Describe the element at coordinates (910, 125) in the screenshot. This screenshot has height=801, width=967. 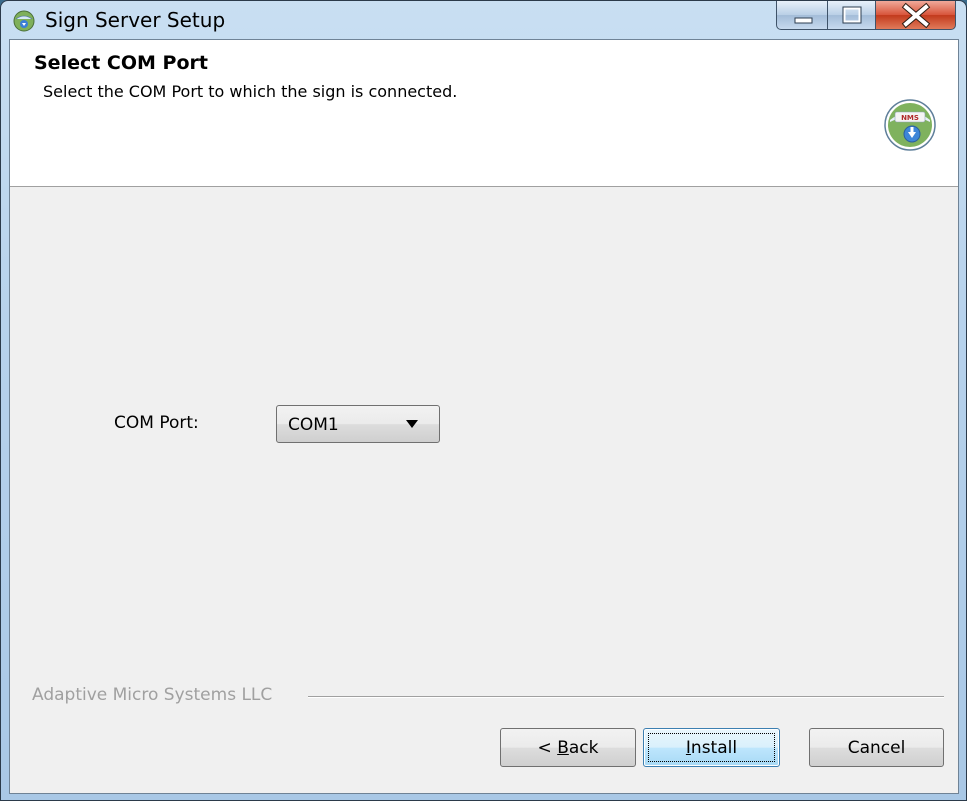
I see `installer-logo-icon: NMS` at that location.